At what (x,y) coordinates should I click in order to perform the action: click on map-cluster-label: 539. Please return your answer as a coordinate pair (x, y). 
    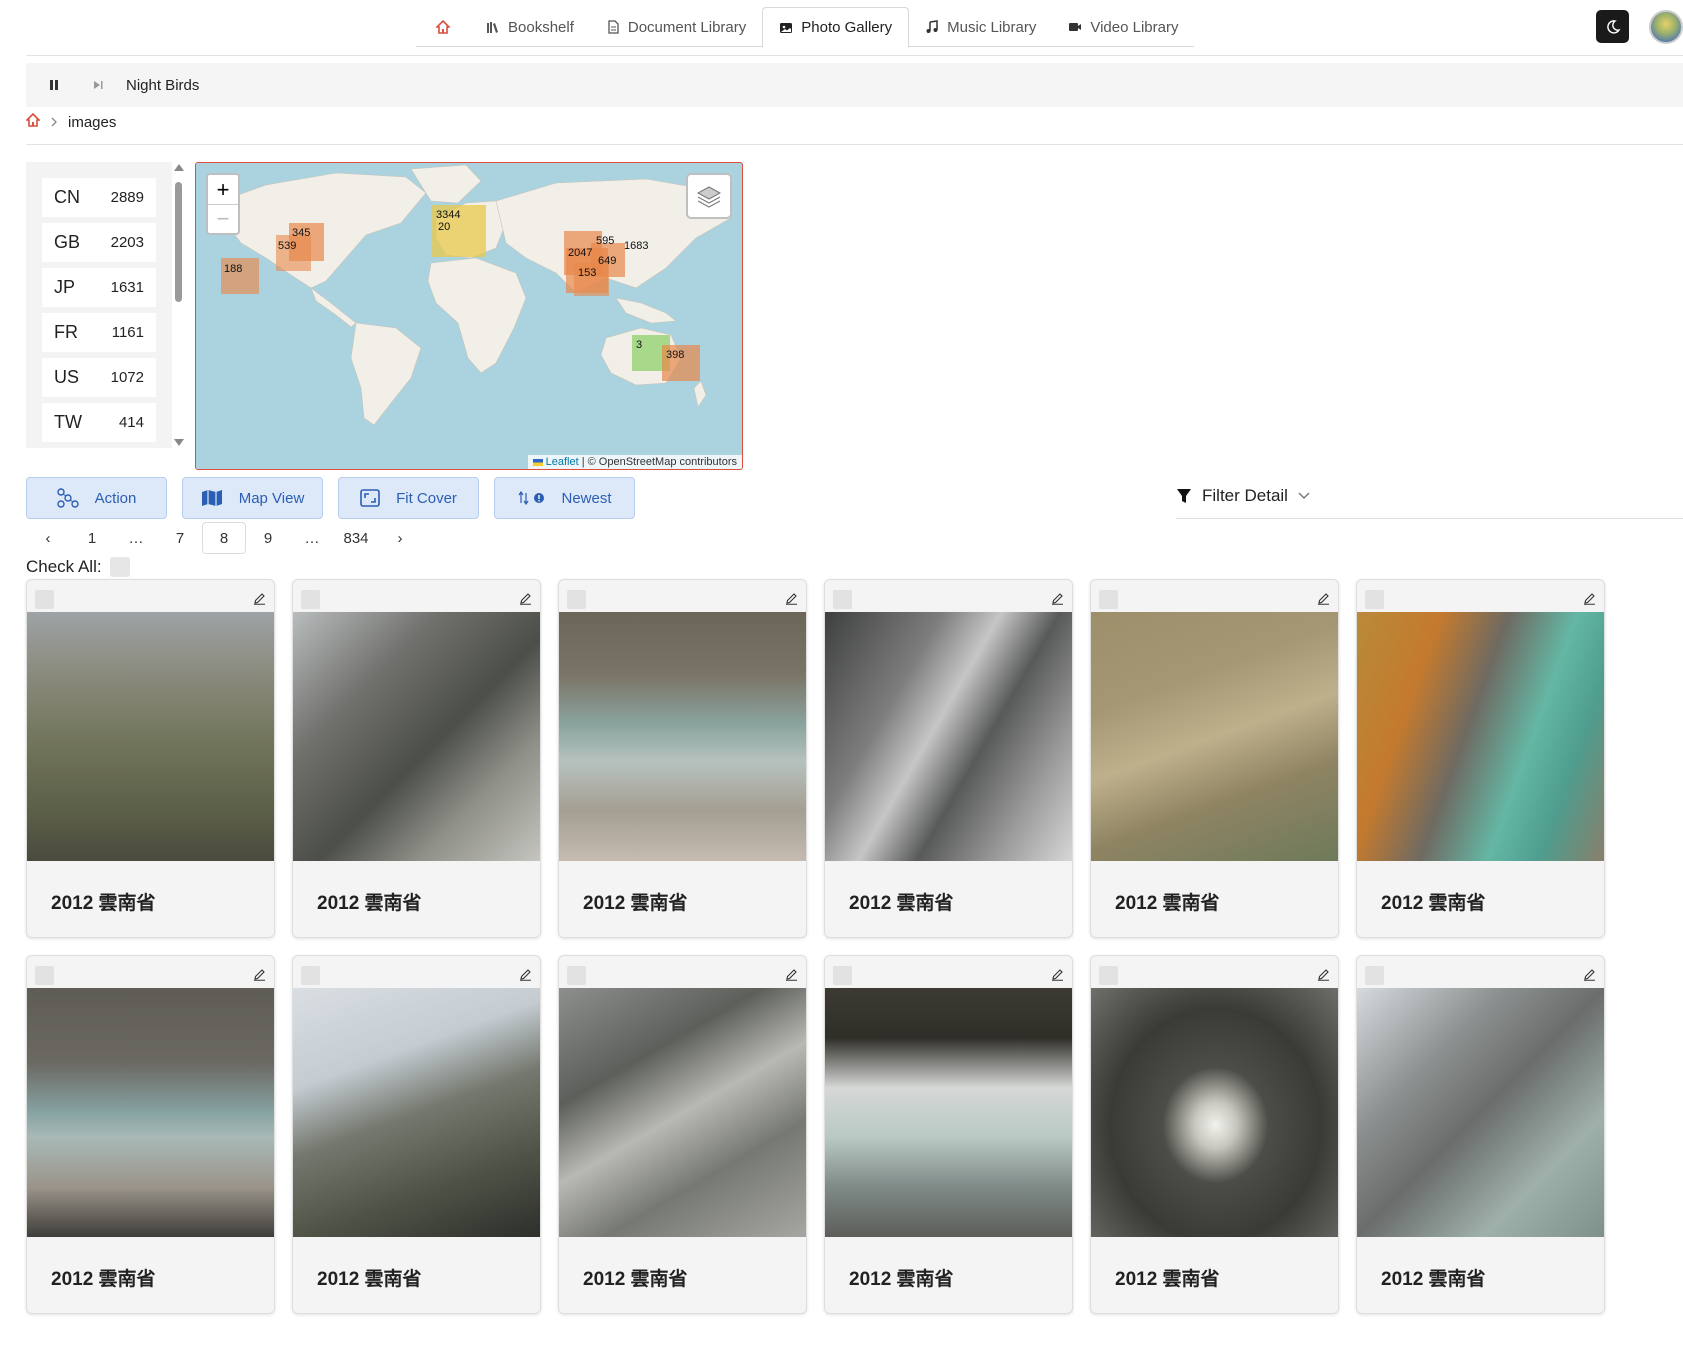
    Looking at the image, I should click on (287, 246).